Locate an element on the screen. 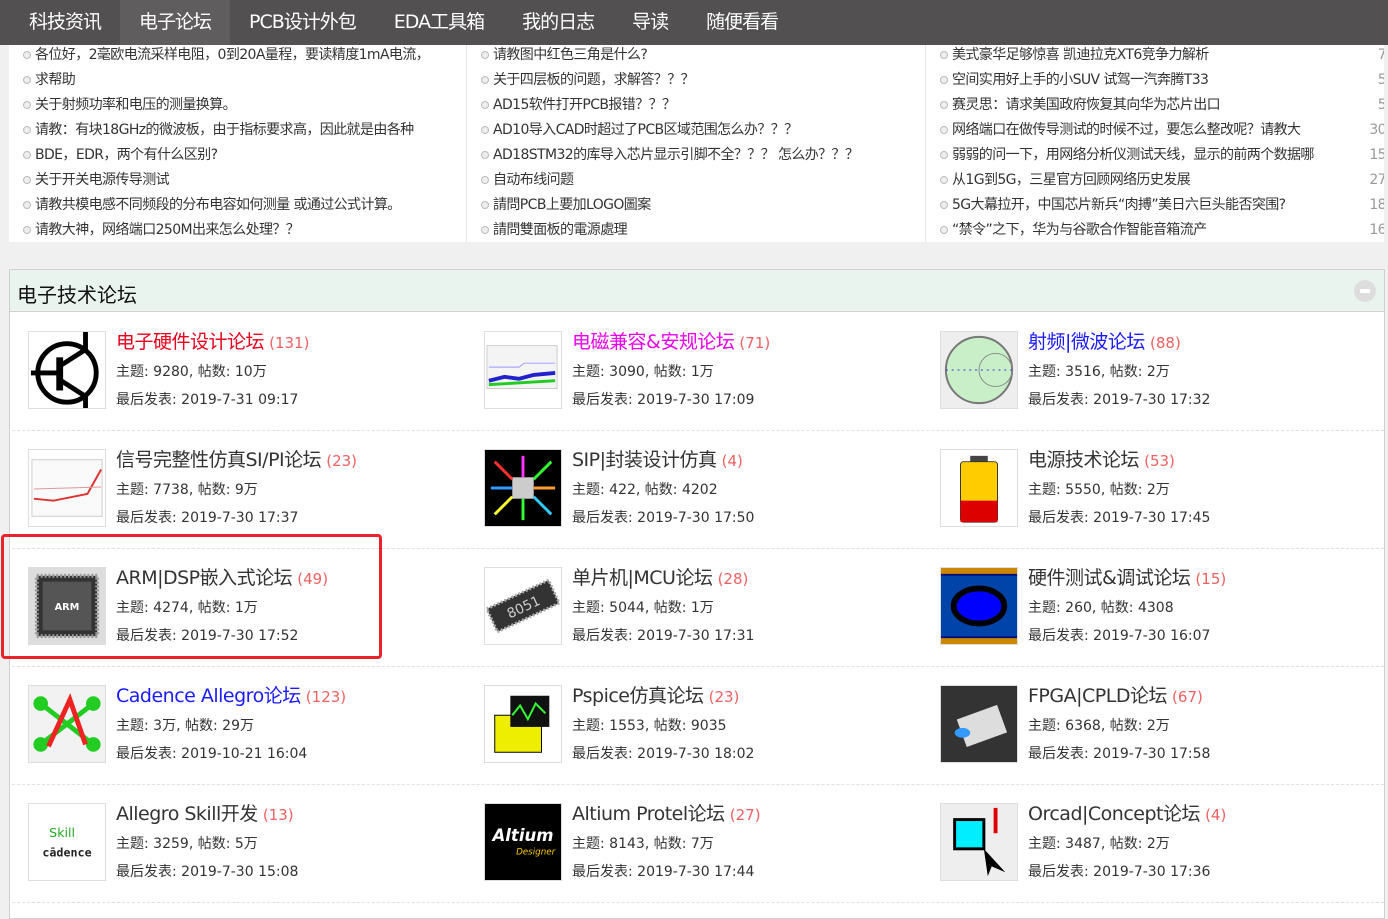 This screenshot has height=919, width=1388. post-title: AD10导入CAD时超过了PCB区域范围怎么办？？？ is located at coordinates (645, 130).